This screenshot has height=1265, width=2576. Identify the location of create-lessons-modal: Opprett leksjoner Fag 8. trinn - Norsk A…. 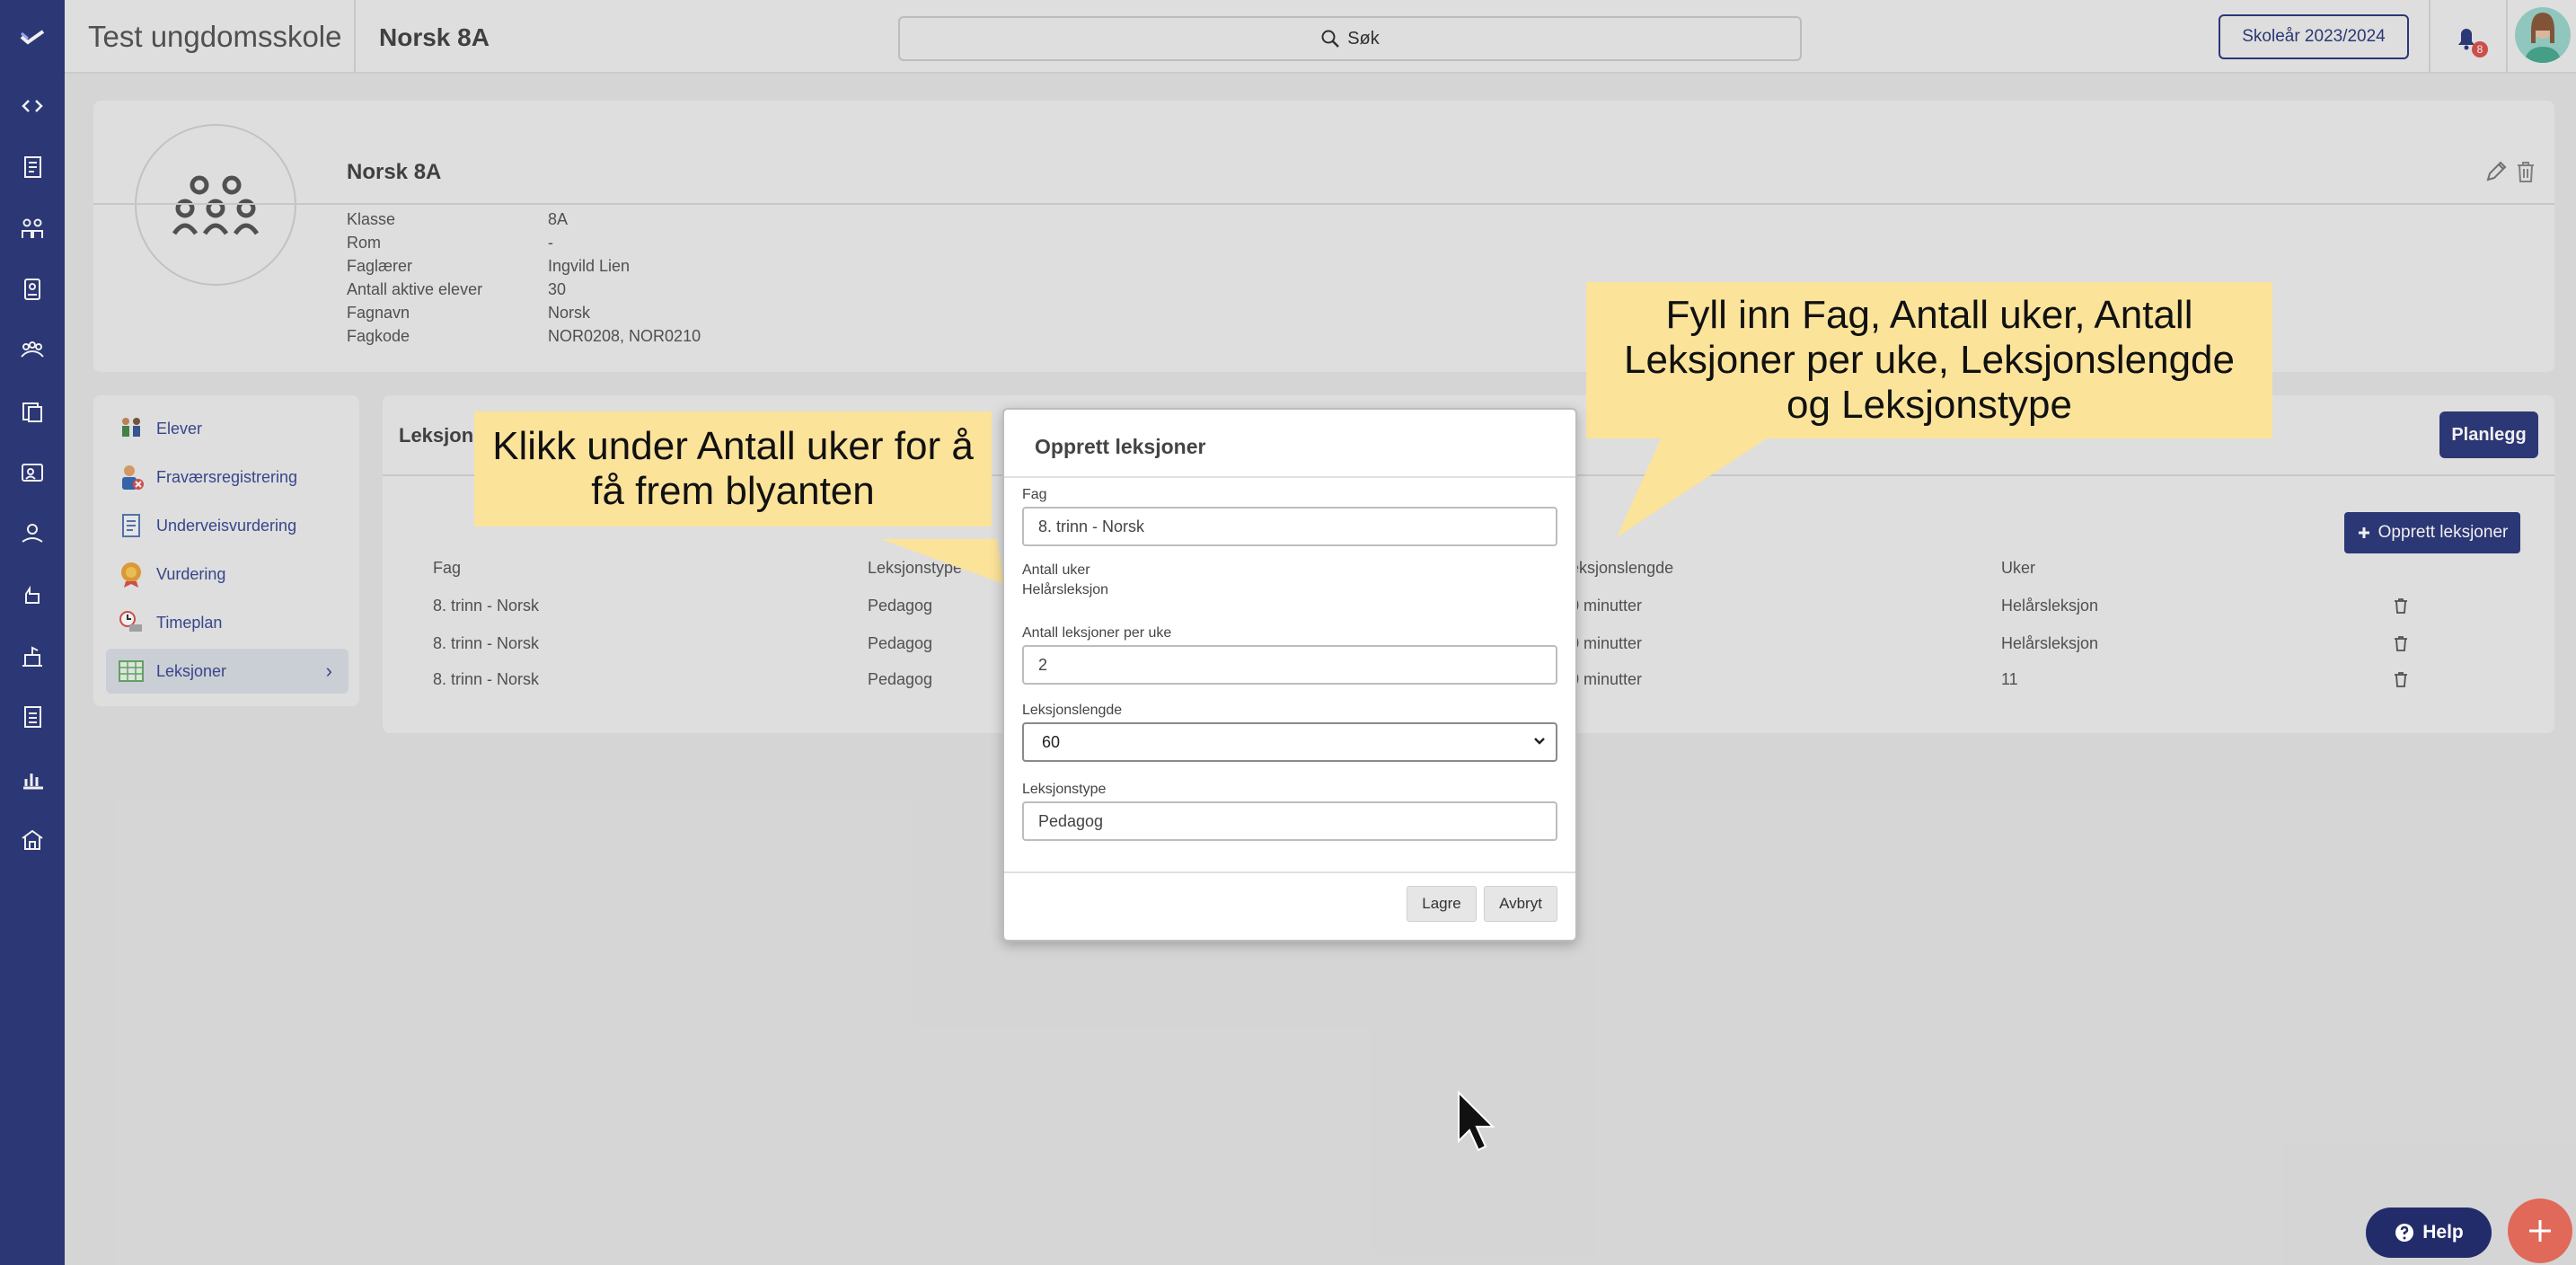
(1289, 675).